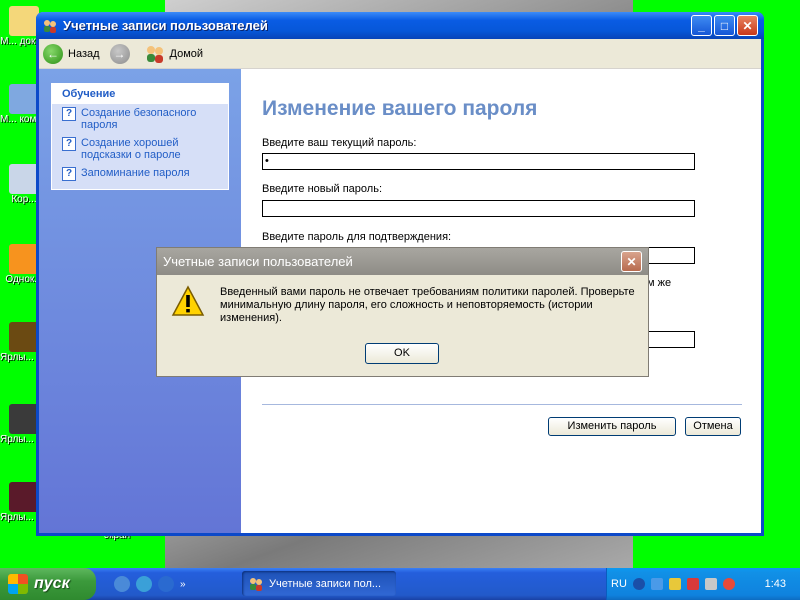  Describe the element at coordinates (339, 143) in the screenshot. I see `current-password-label: Введите ваш текущий пароль:` at that location.